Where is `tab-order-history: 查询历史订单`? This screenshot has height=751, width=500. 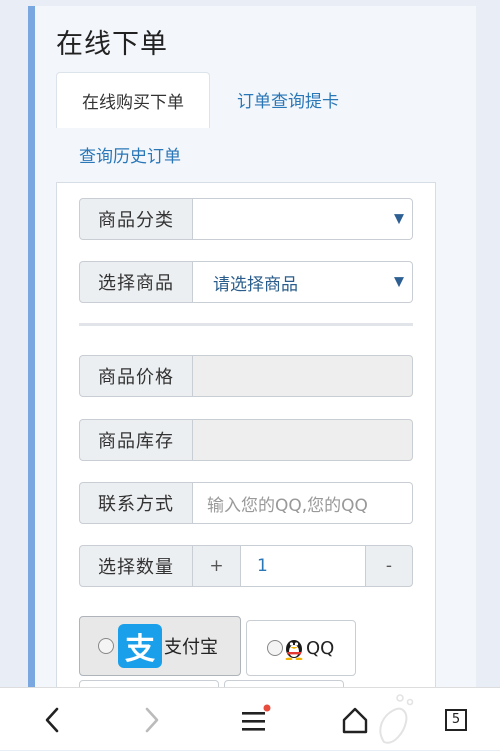
tab-order-history: 查询历史订单 is located at coordinates (130, 154).